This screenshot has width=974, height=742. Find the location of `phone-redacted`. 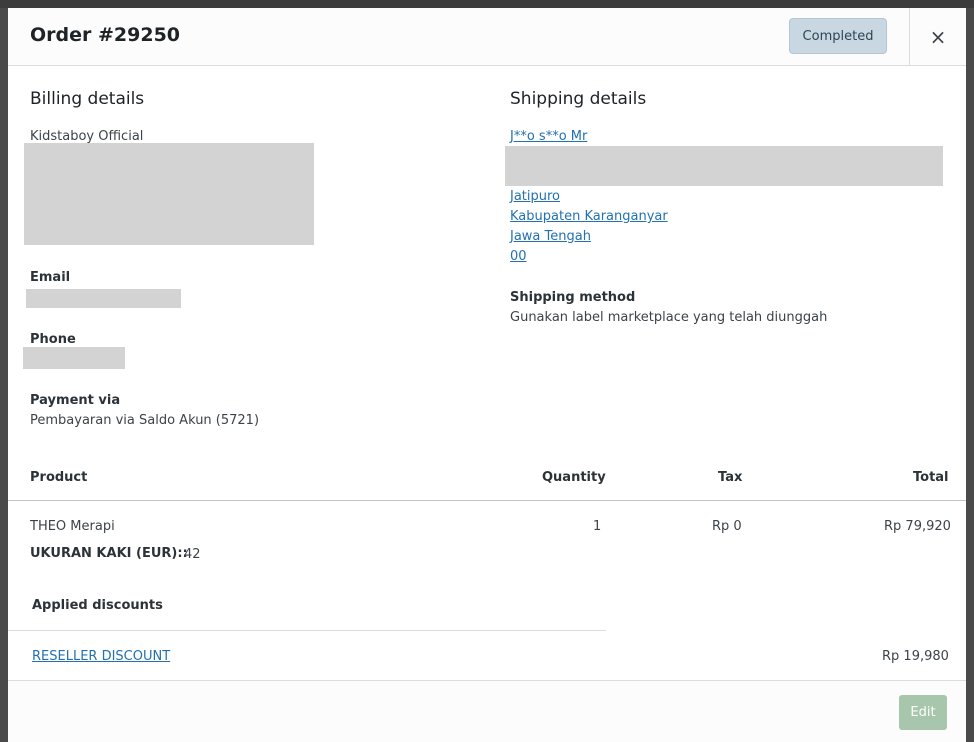

phone-redacted is located at coordinates (74, 358).